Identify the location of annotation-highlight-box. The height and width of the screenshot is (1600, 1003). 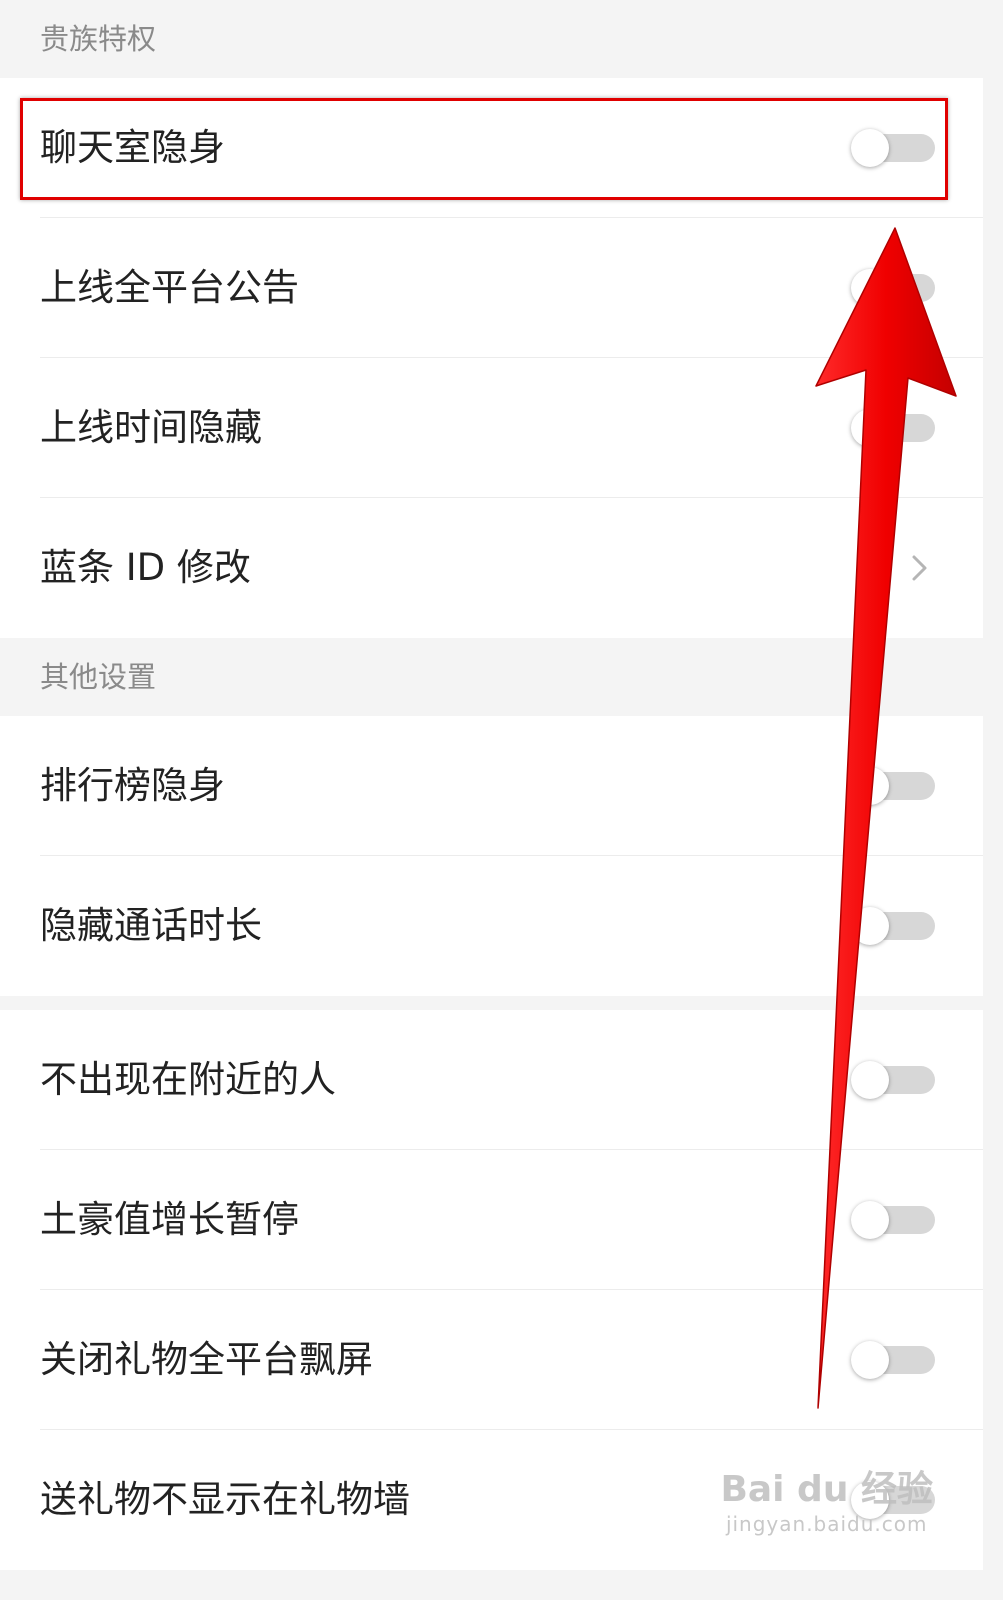
(484, 149).